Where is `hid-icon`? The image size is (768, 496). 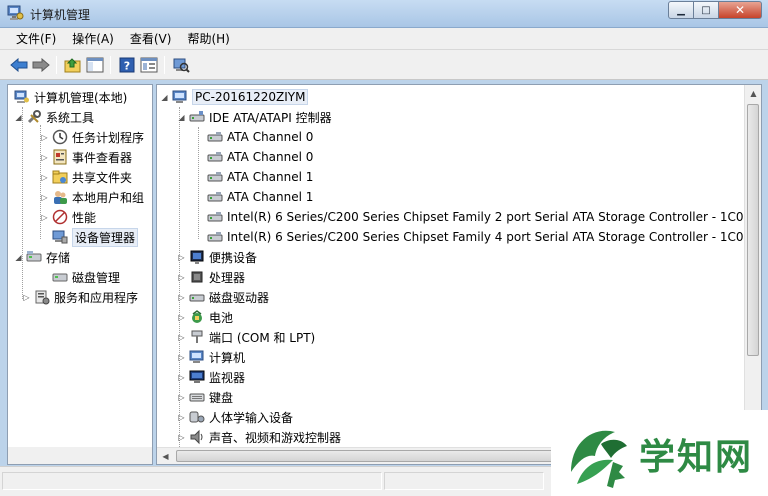 hid-icon is located at coordinates (197, 417).